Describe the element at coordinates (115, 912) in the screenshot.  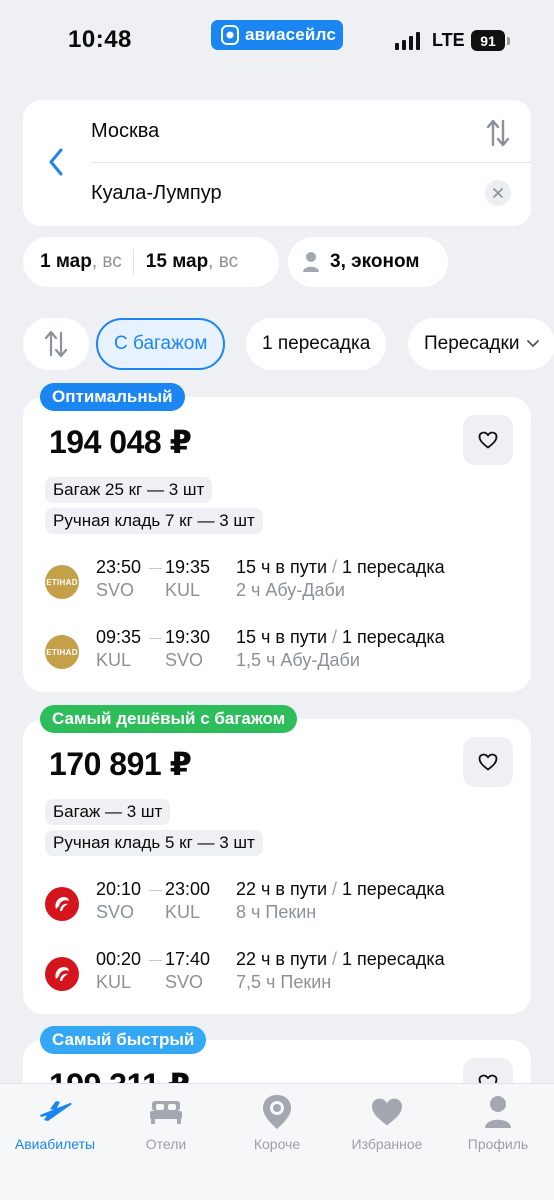
I see `departure-airport: SVO` at that location.